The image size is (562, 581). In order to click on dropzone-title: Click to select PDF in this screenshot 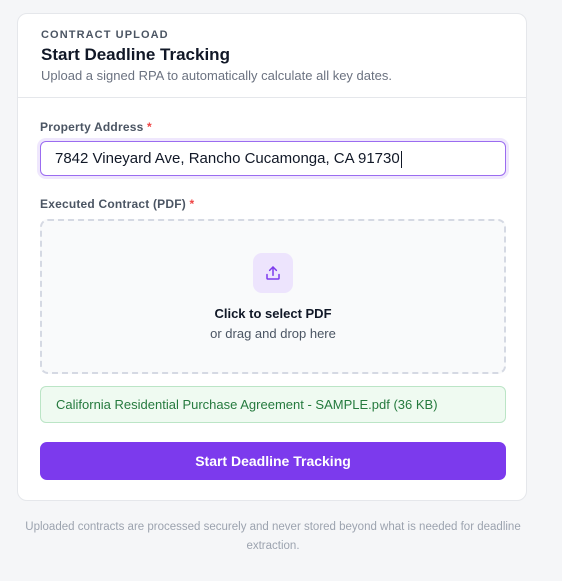, I will do `click(273, 313)`.